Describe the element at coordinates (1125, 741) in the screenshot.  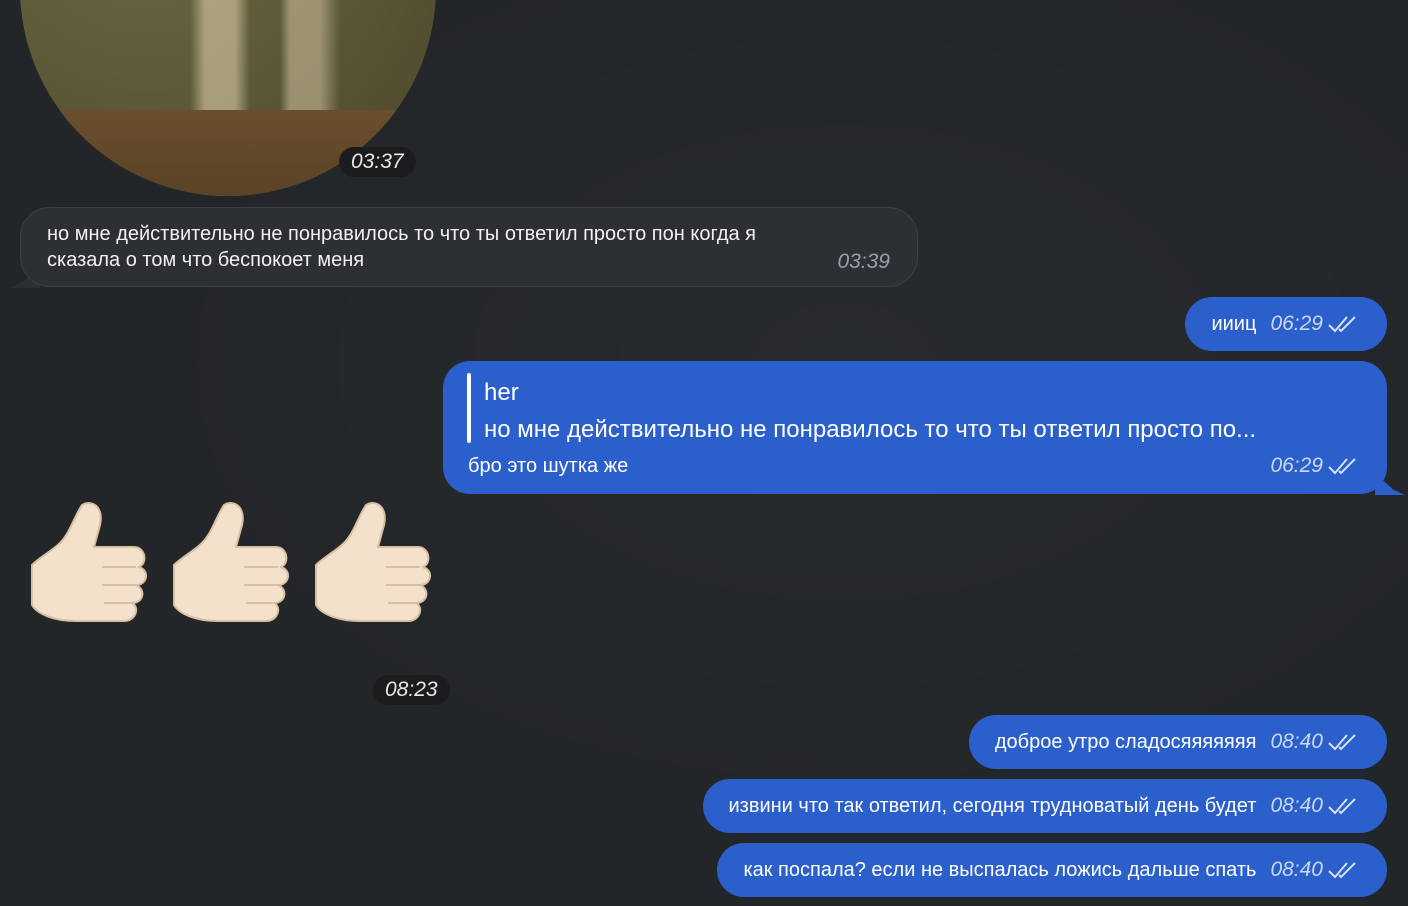
I see `message-text: доброе утро сладосяяяяяяя` at that location.